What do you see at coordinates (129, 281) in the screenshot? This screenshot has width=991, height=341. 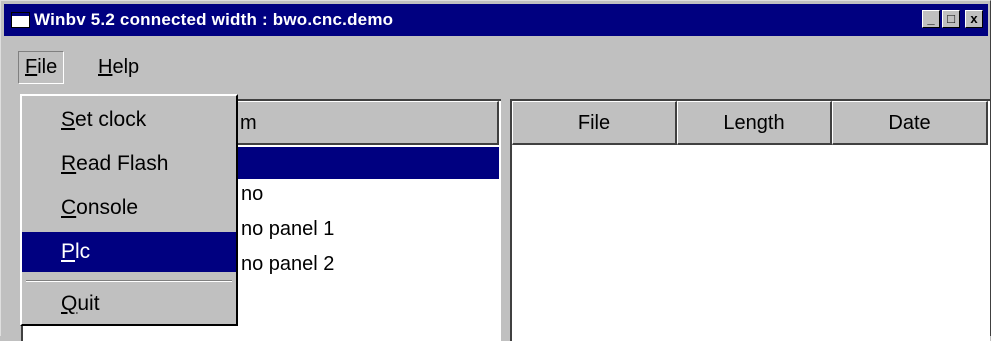 I see `menu-separator` at bounding box center [129, 281].